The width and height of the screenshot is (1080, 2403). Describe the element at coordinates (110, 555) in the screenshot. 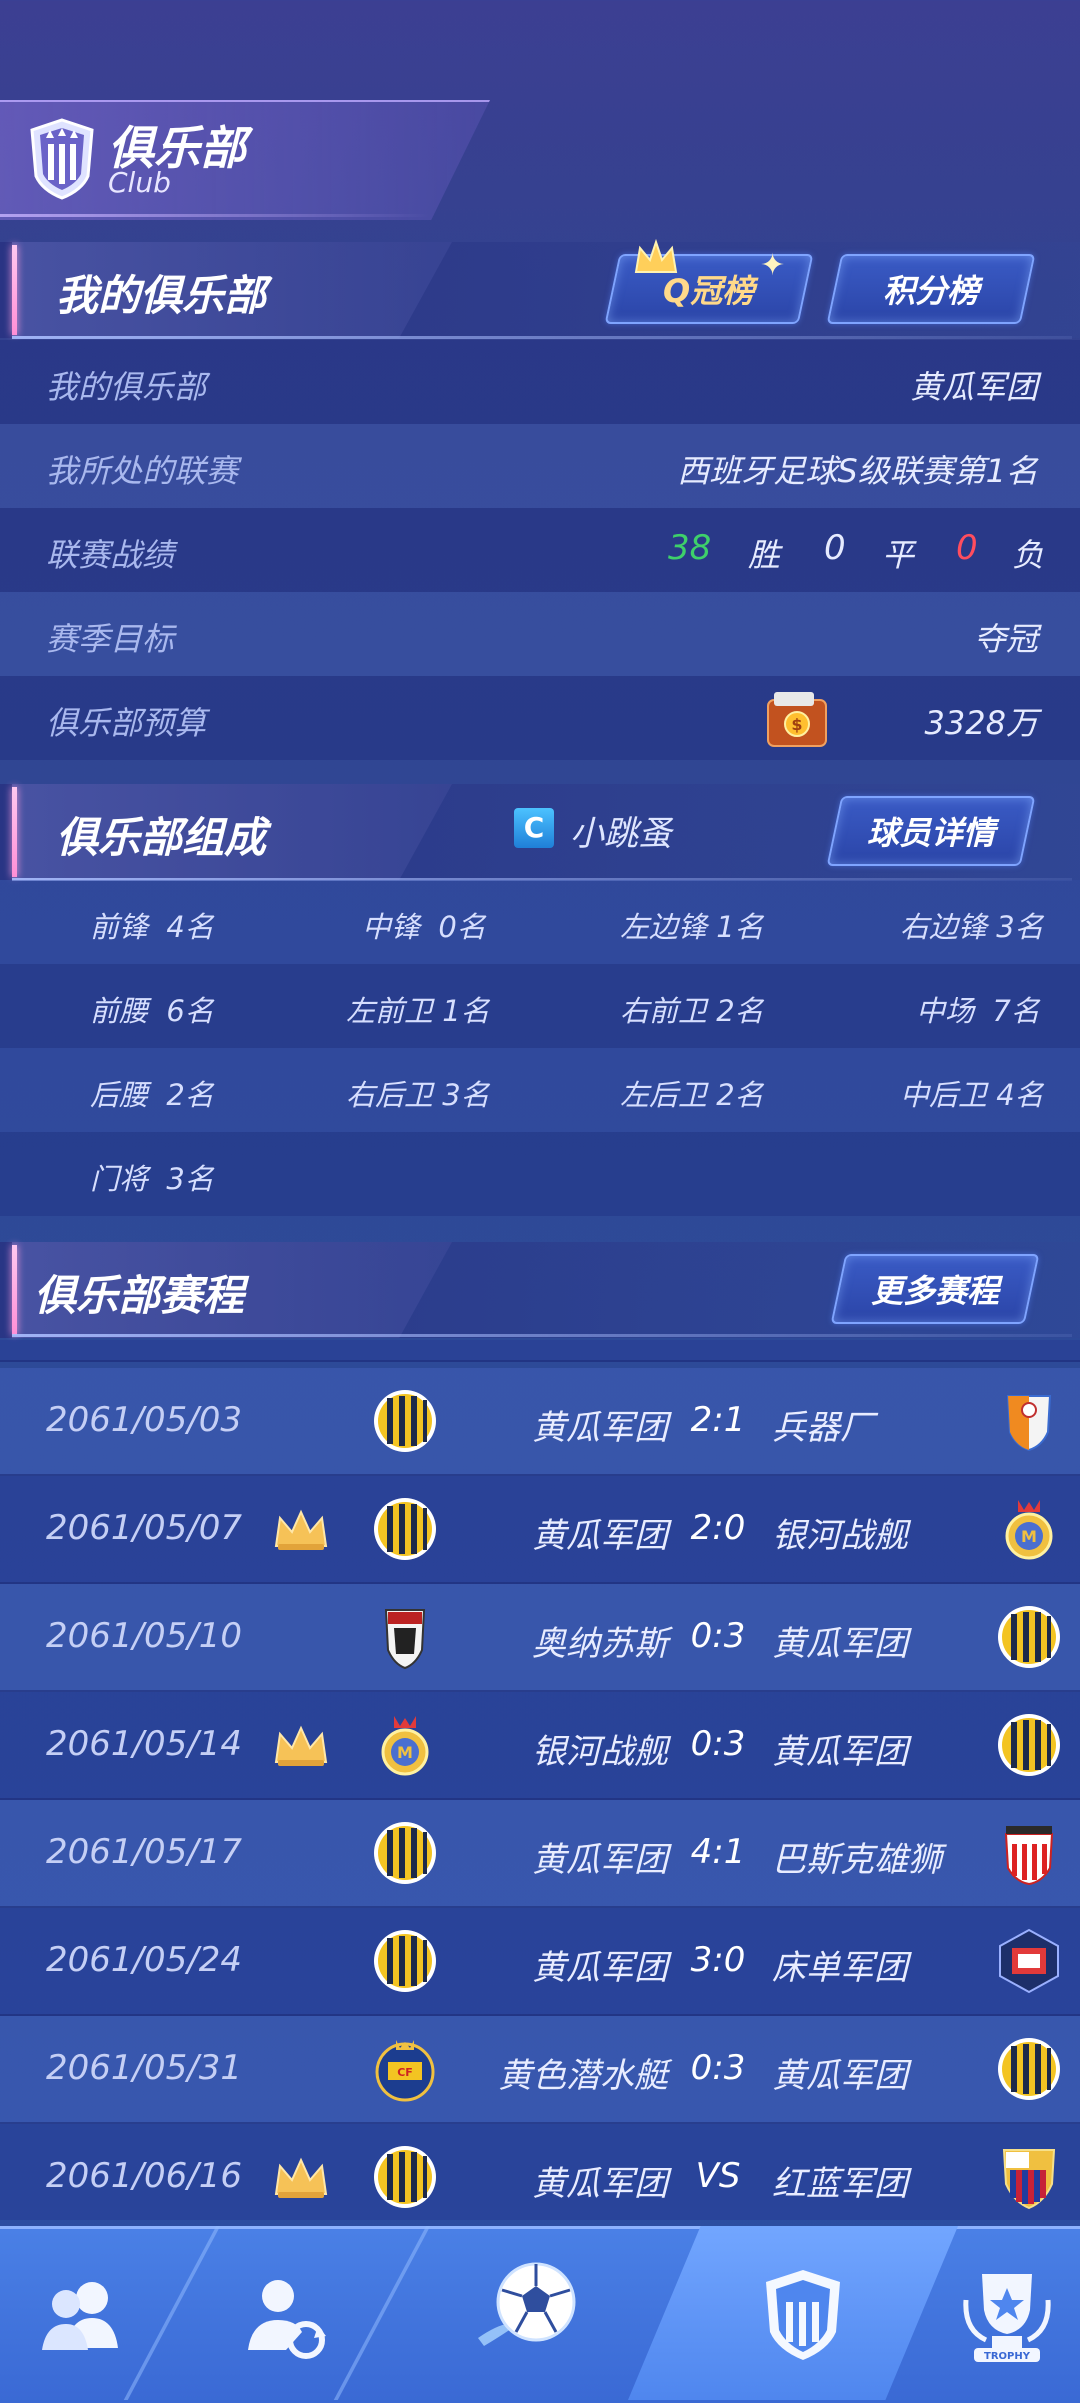

I see `info-label: 联赛战绩` at that location.